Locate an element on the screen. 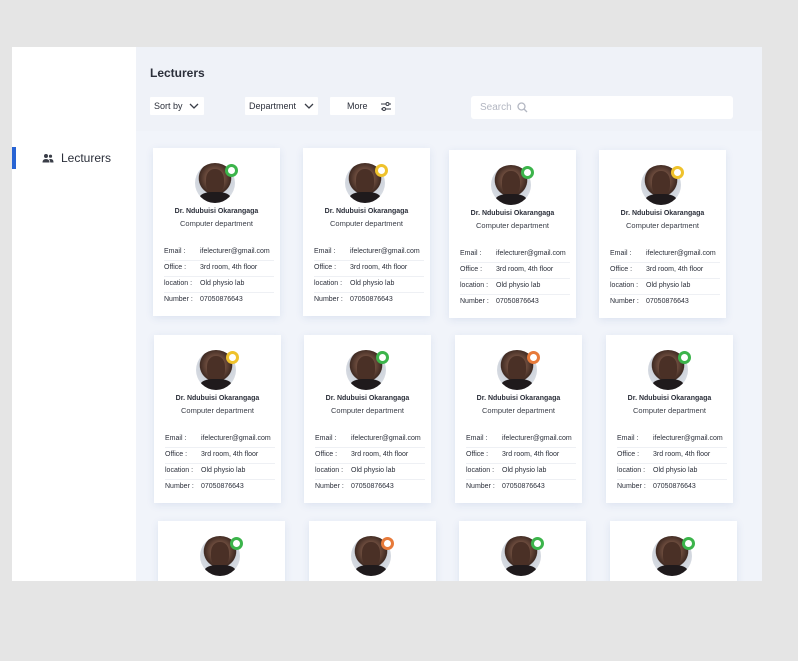 The height and width of the screenshot is (661, 798). department-dropdown: Department is located at coordinates (281, 106).